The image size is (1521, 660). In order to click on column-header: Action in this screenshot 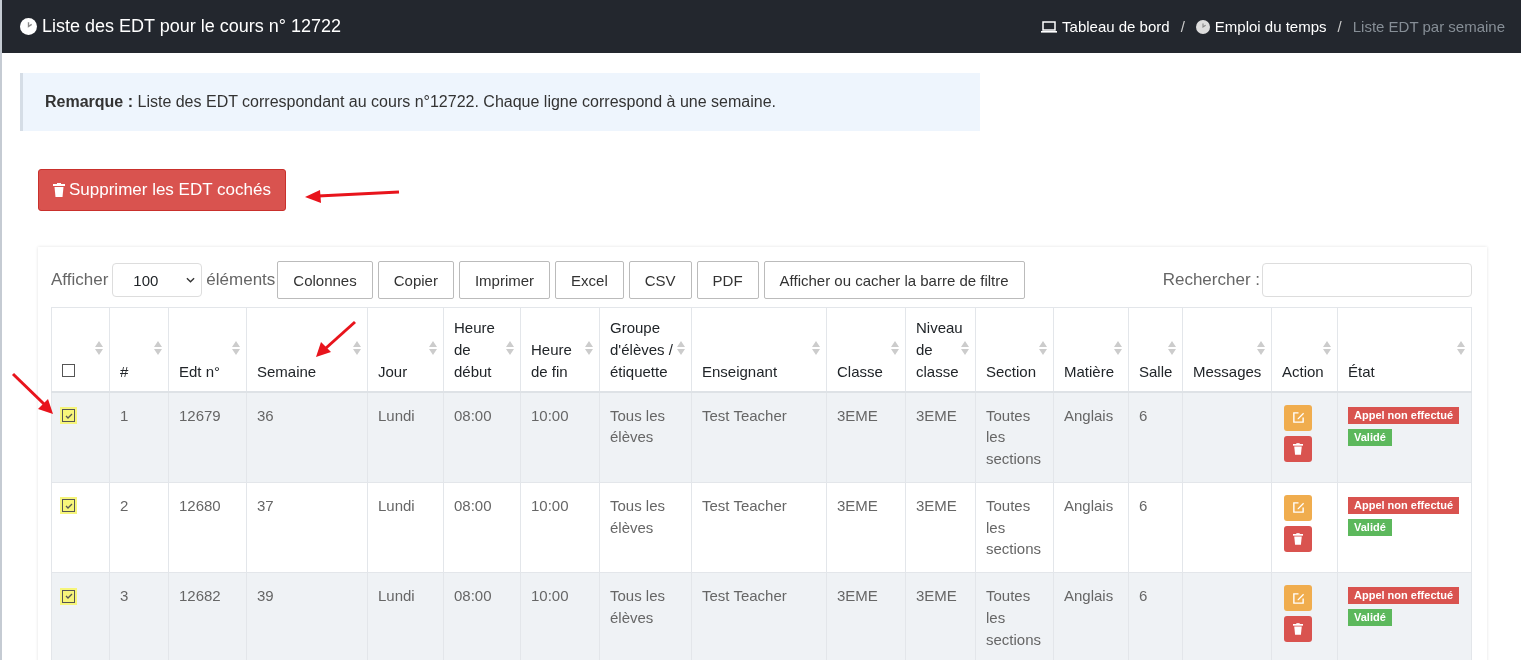, I will do `click(1304, 349)`.